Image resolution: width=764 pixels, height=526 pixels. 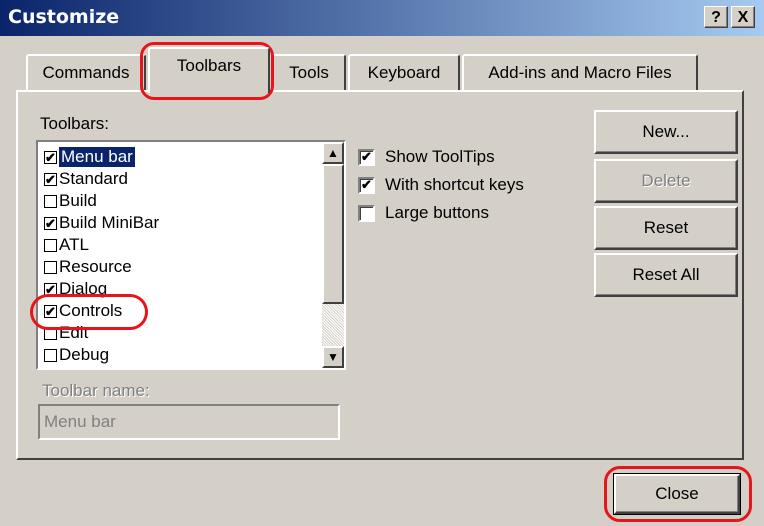 I want to click on window-title: Customize, so click(x=64, y=17).